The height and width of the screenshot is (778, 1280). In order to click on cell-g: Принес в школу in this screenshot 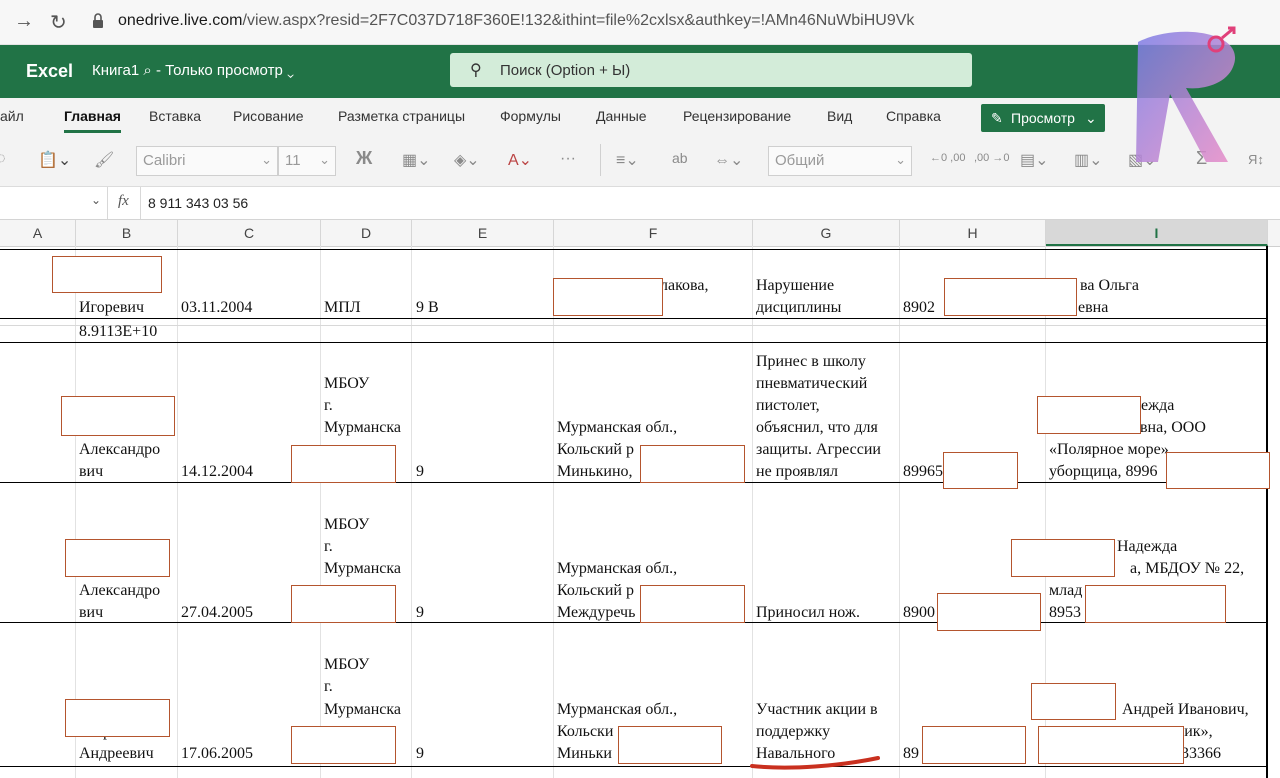, I will do `click(811, 362)`.